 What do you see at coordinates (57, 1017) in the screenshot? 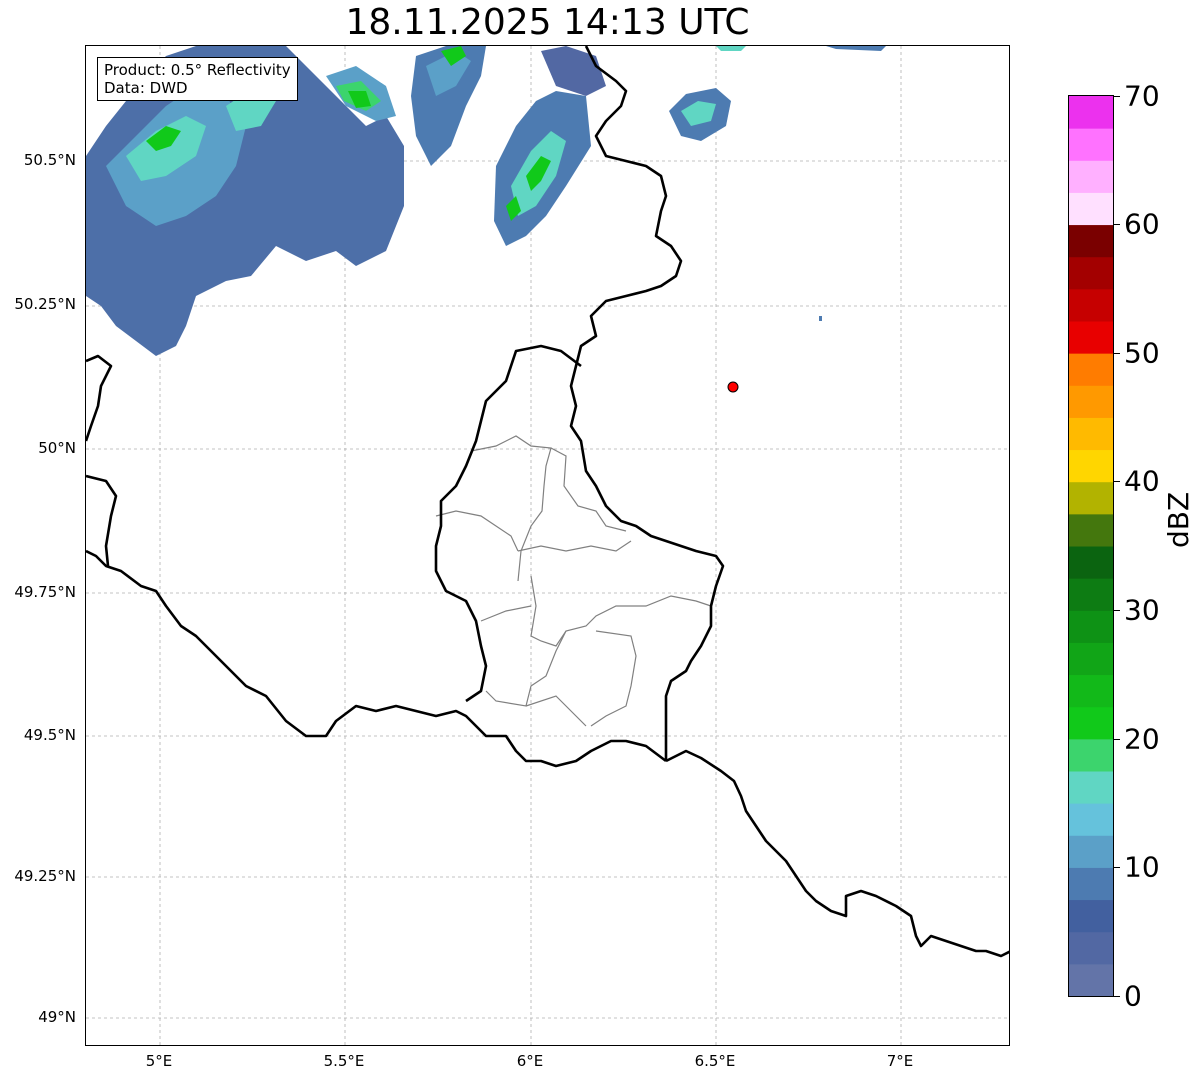
I see `lat-label: 49°N` at bounding box center [57, 1017].